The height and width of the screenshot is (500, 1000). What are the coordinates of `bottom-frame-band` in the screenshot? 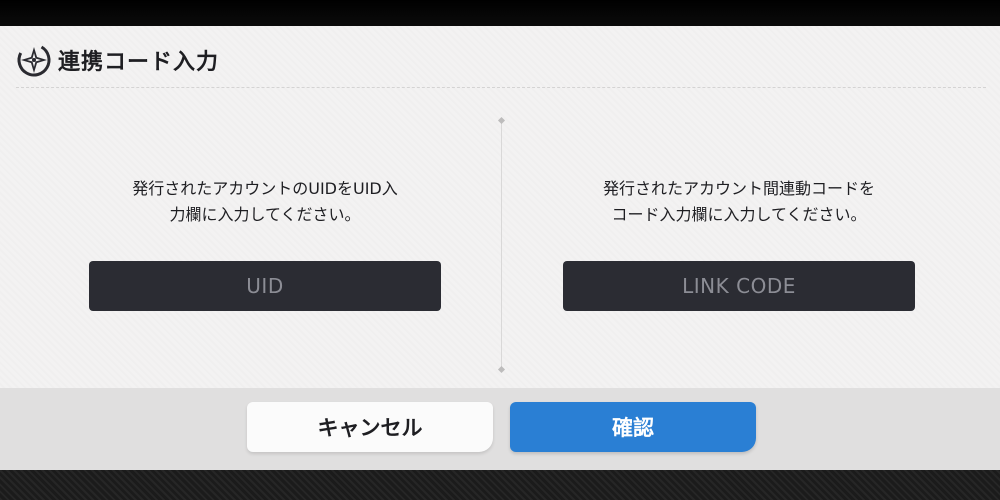 It's located at (500, 485).